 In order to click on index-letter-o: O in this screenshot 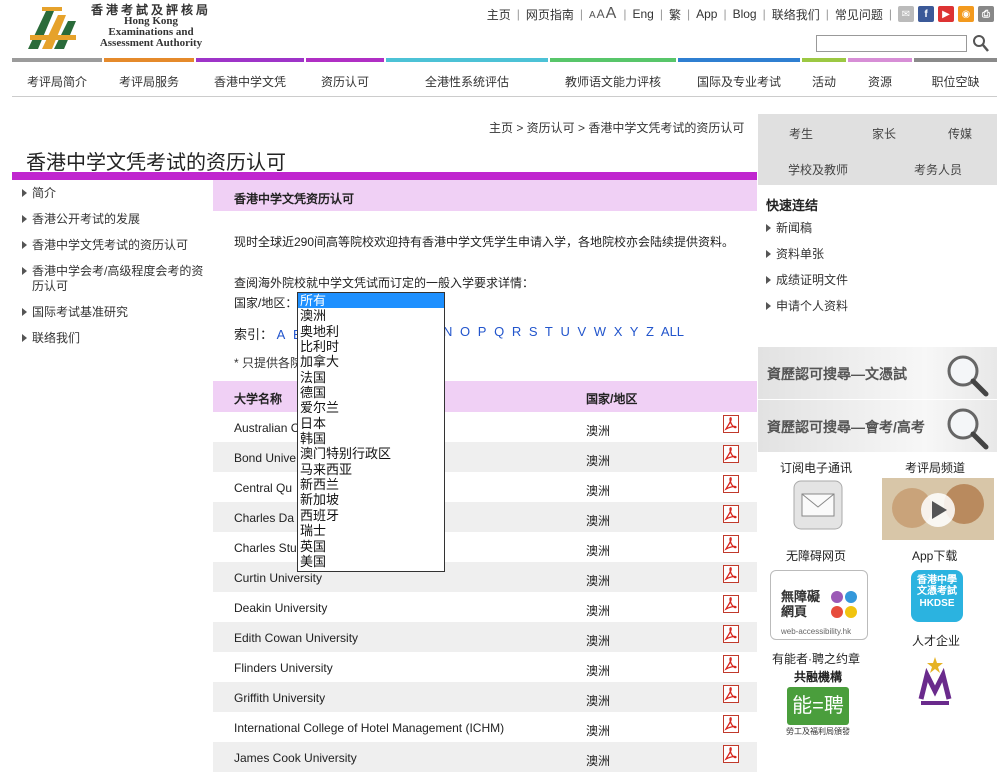, I will do `click(465, 331)`.